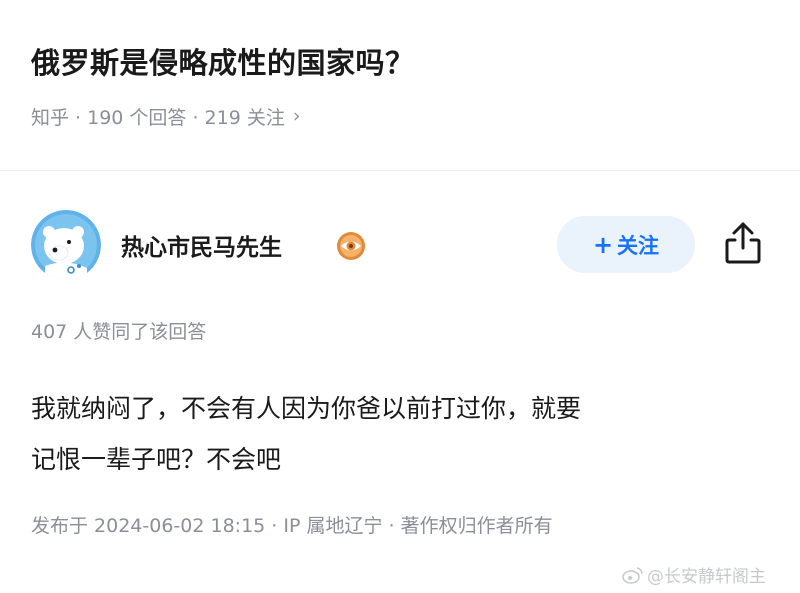 This screenshot has height=593, width=800. What do you see at coordinates (119, 332) in the screenshot?
I see `vote-count: 407 人赞同了该回答` at bounding box center [119, 332].